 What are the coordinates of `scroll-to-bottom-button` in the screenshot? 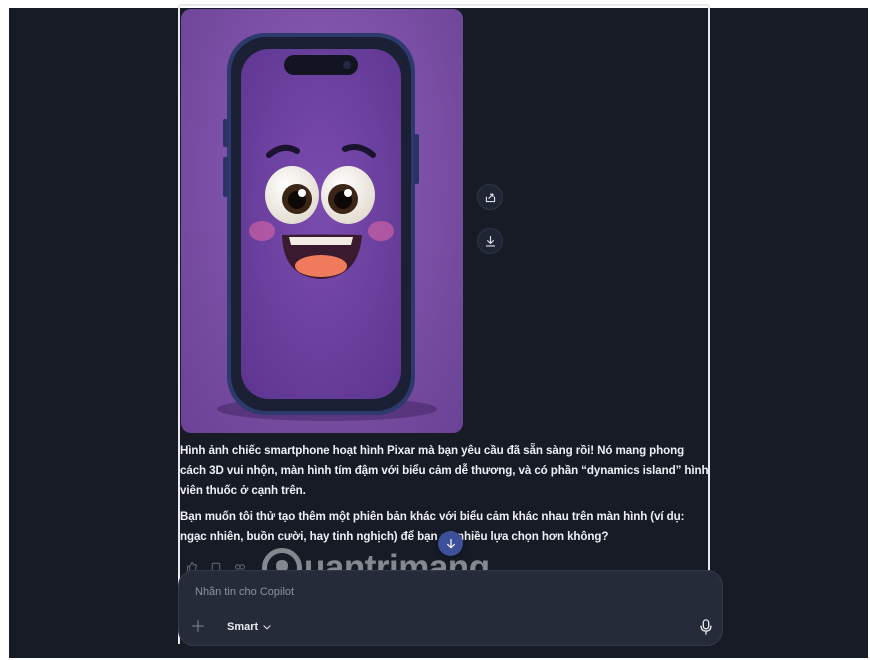 It's located at (450, 543).